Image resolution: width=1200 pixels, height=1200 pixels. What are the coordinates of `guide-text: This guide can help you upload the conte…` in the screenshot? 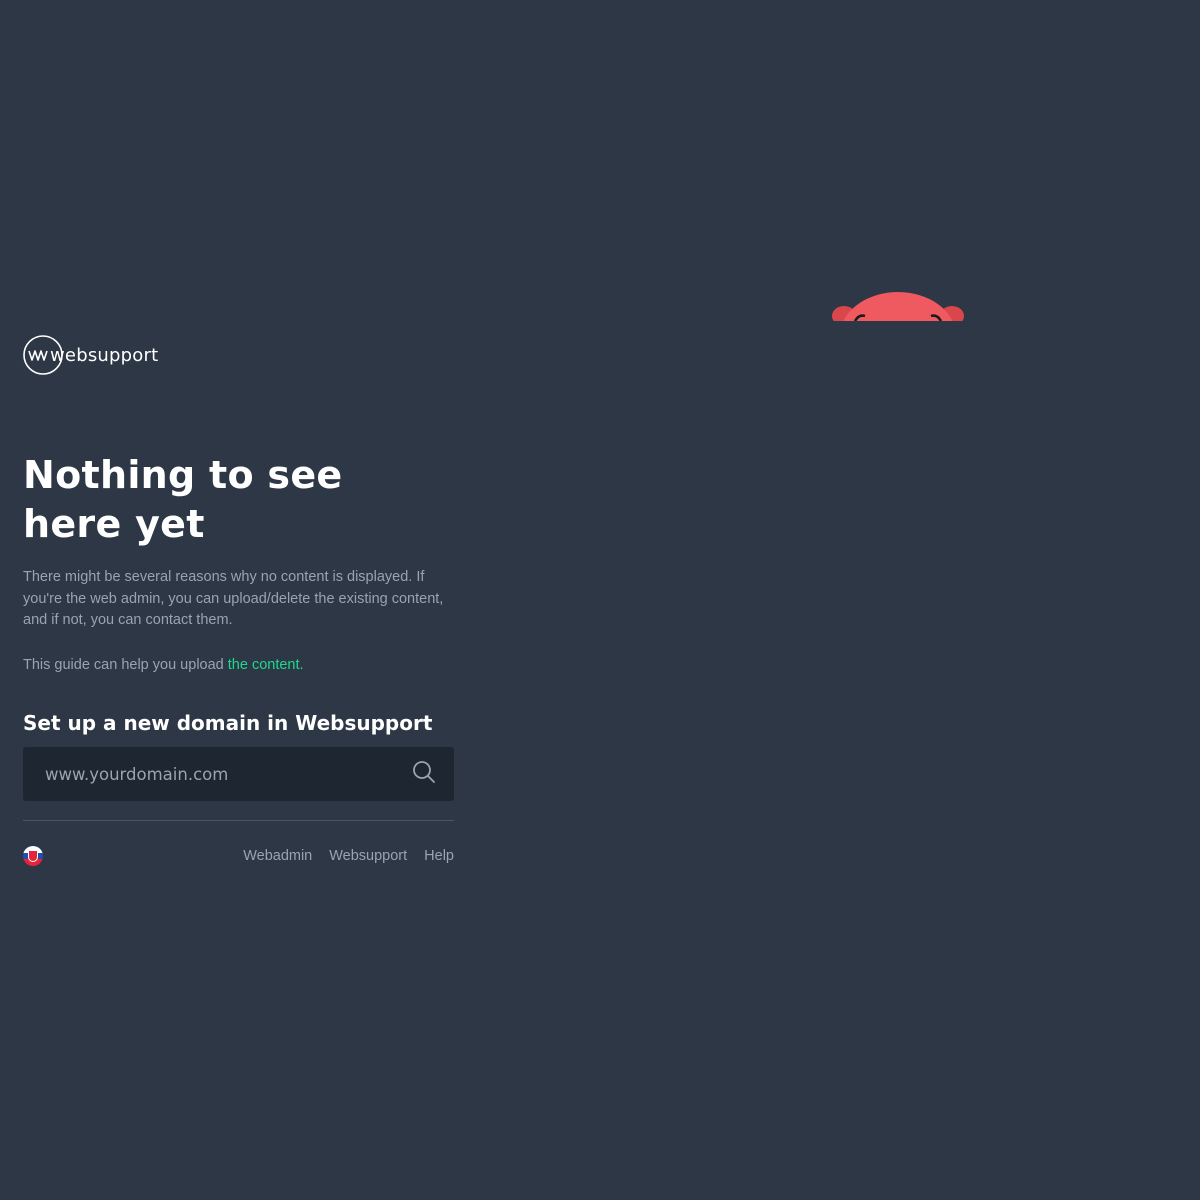 It's located at (238, 666).